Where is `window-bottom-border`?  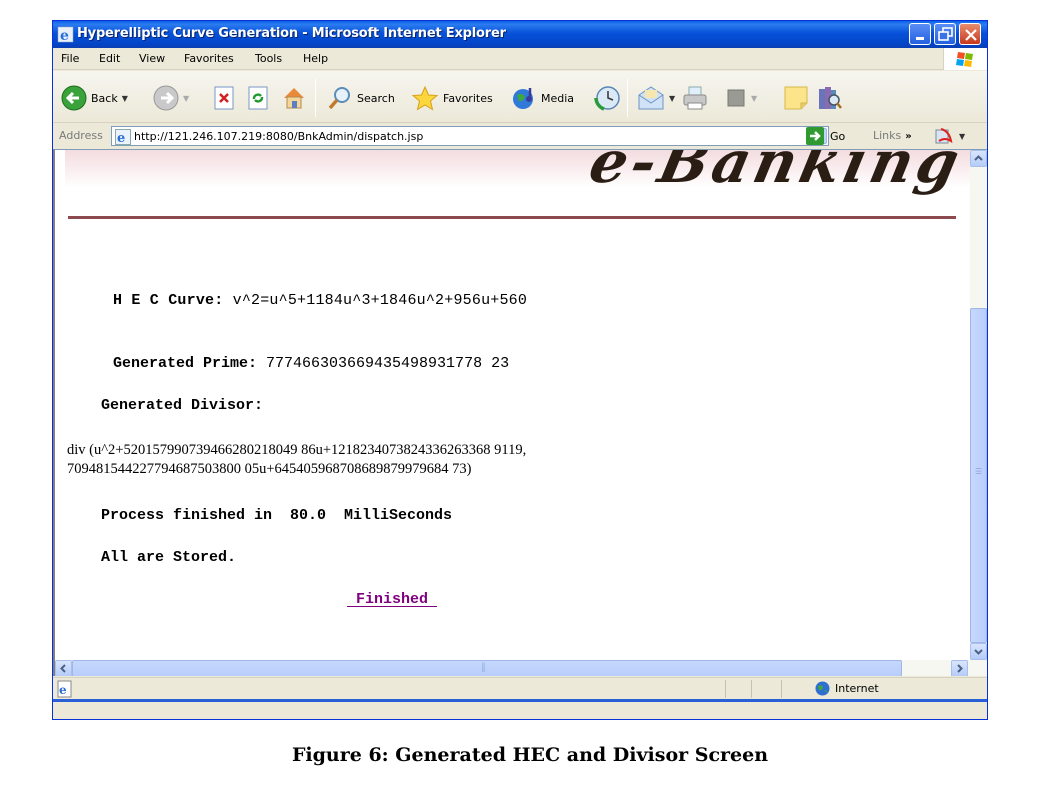
window-bottom-border is located at coordinates (520, 700).